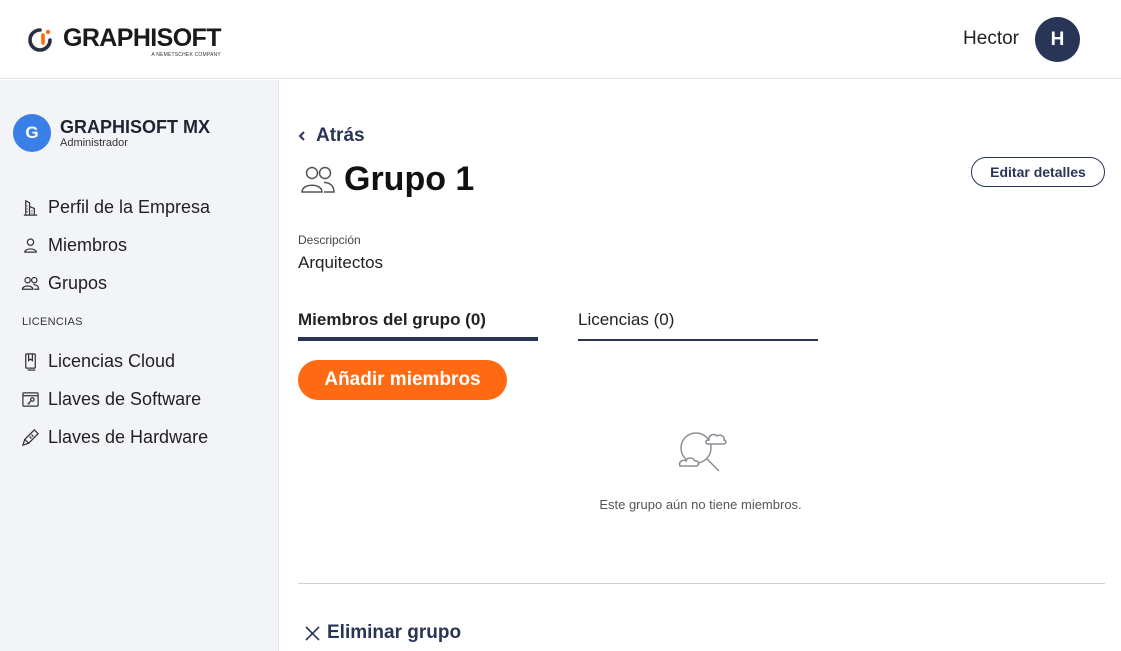 The height and width of the screenshot is (651, 1121). Describe the element at coordinates (88, 244) in the screenshot. I see `sidebar-item-label: Miembros` at that location.